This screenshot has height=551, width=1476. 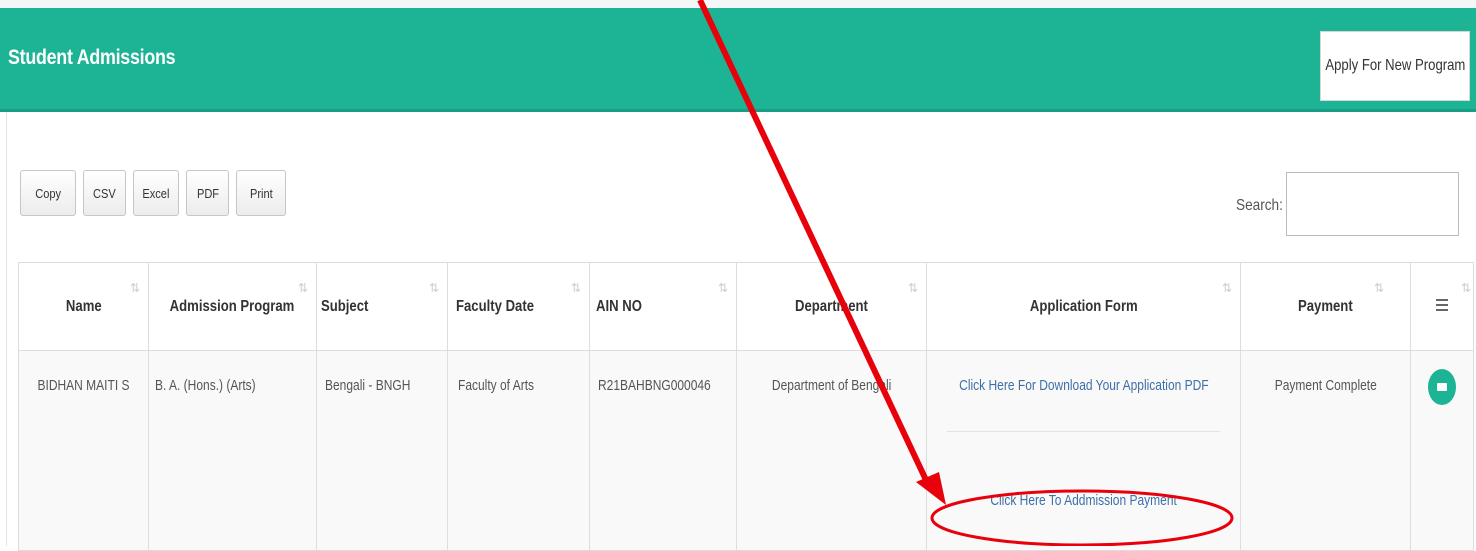 I want to click on column-header-subject: Subject ⇅, so click(x=382, y=306).